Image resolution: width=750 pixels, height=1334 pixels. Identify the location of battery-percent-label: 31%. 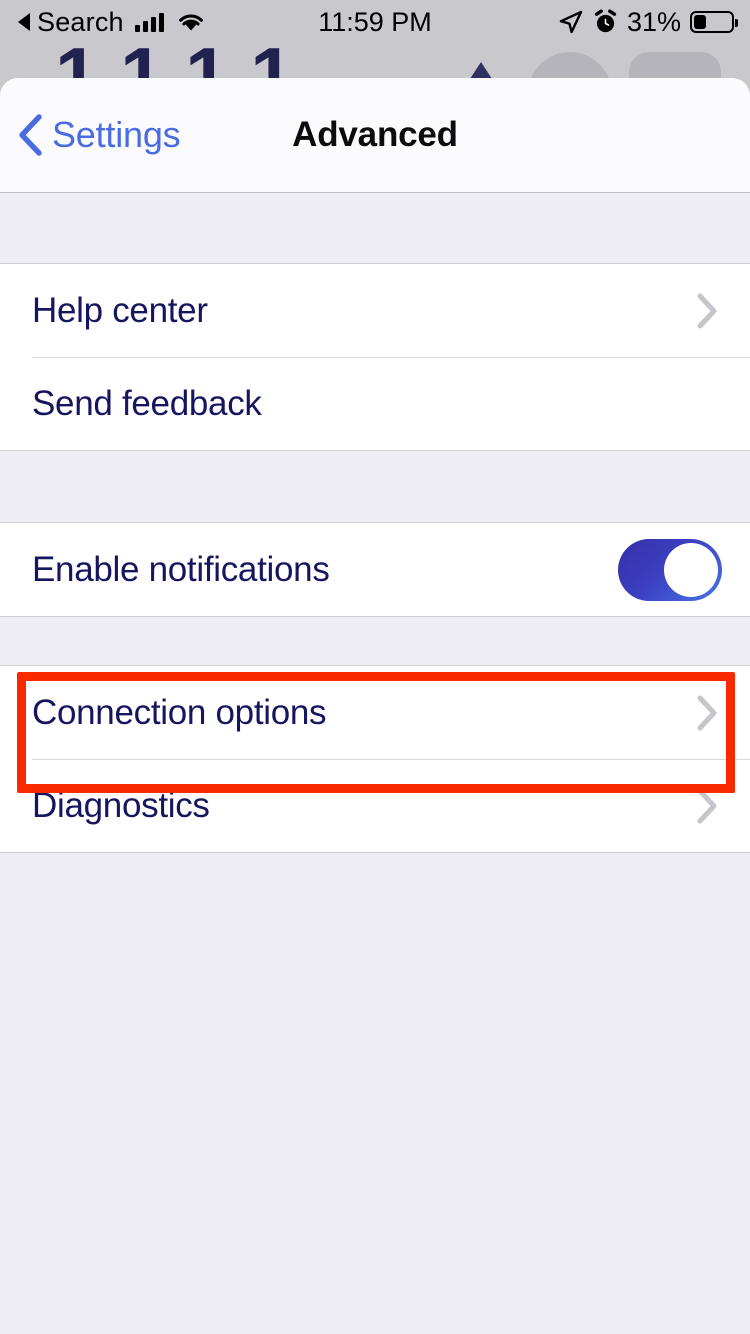
(653, 21).